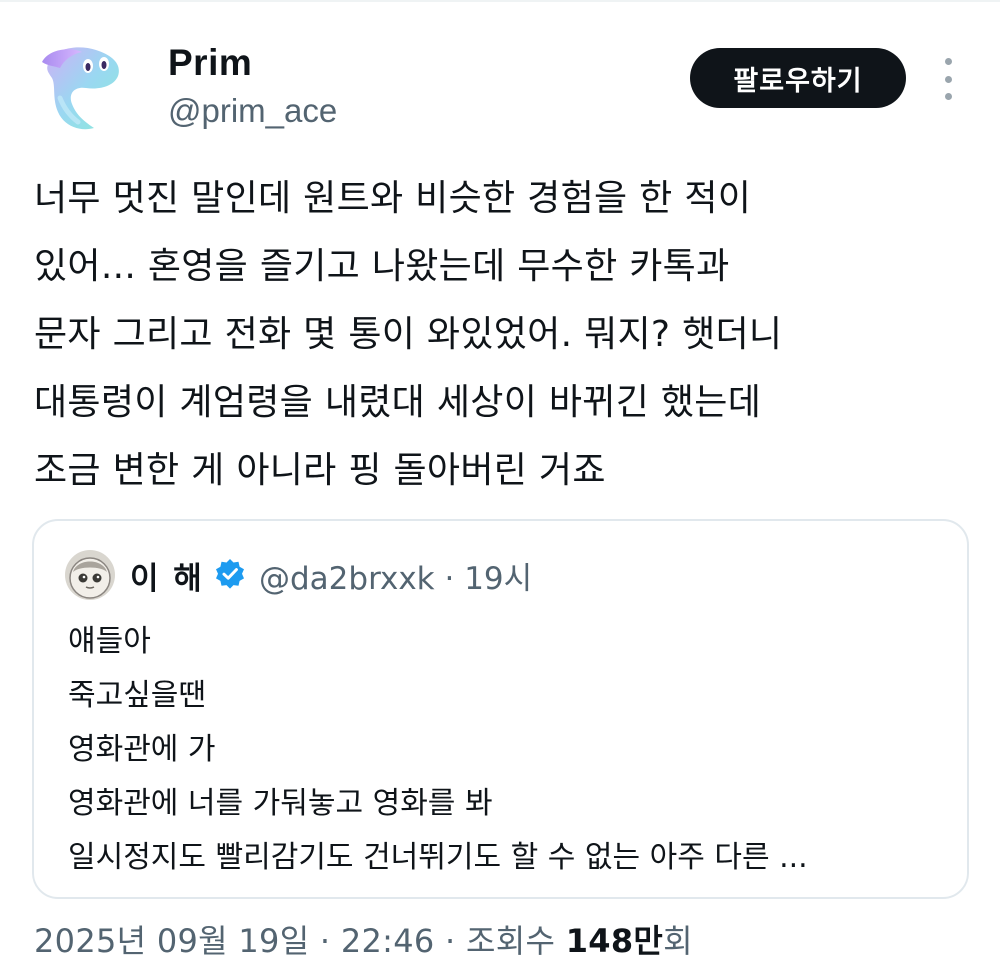  I want to click on quoted-handle-time: @da2brxxk · 19시, so click(395, 575).